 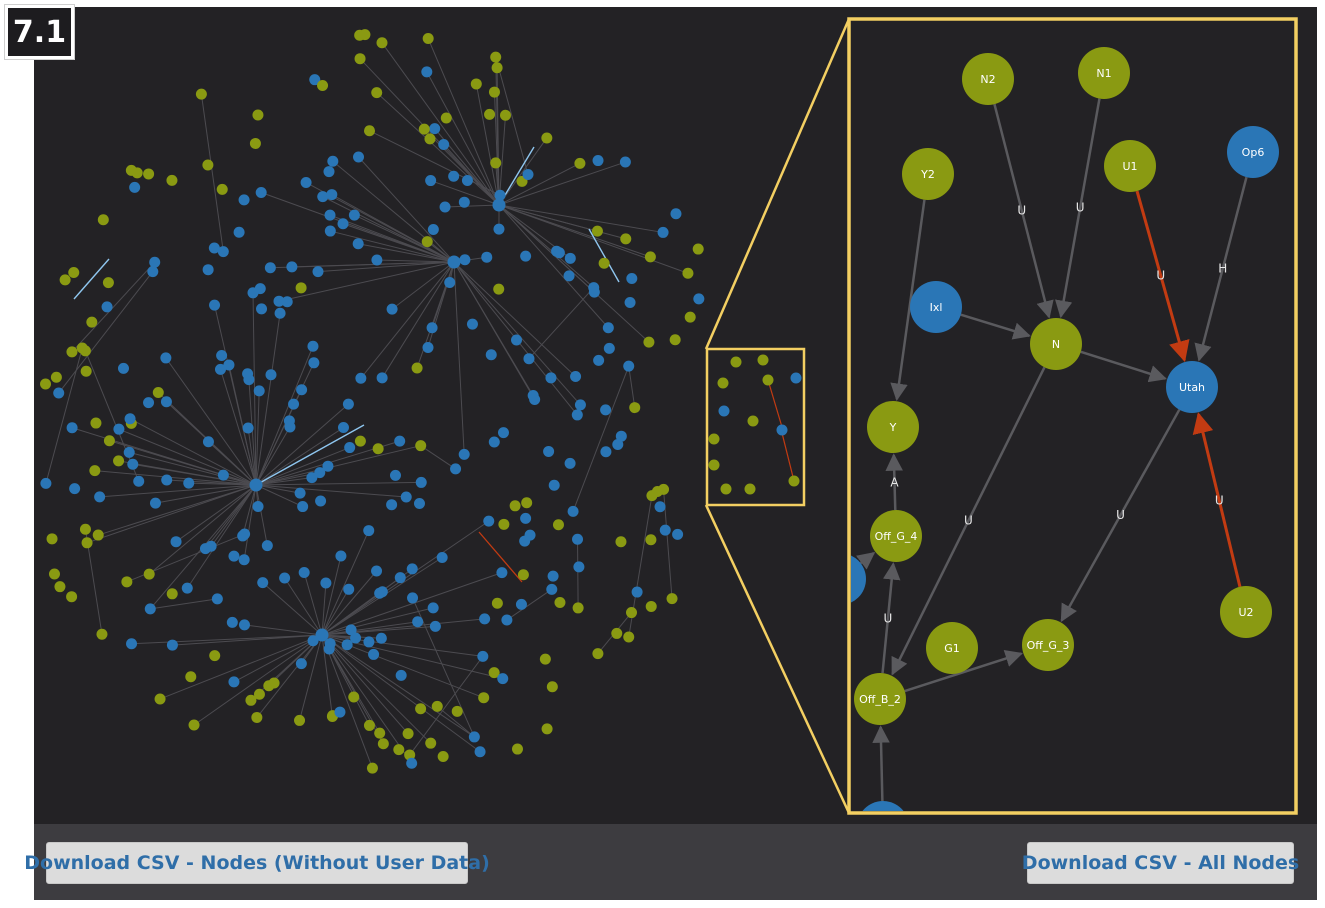 I want to click on zoom-node: U1, so click(x=1130, y=166).